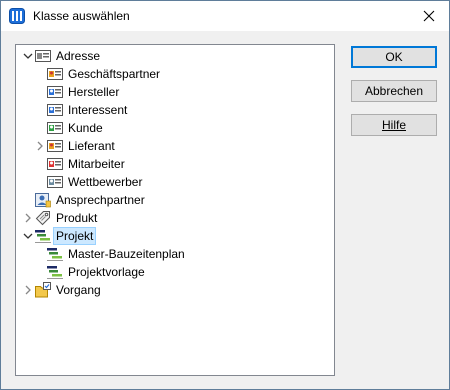  I want to click on tree-item-wettbewerber: Wettbewerber, so click(105, 182).